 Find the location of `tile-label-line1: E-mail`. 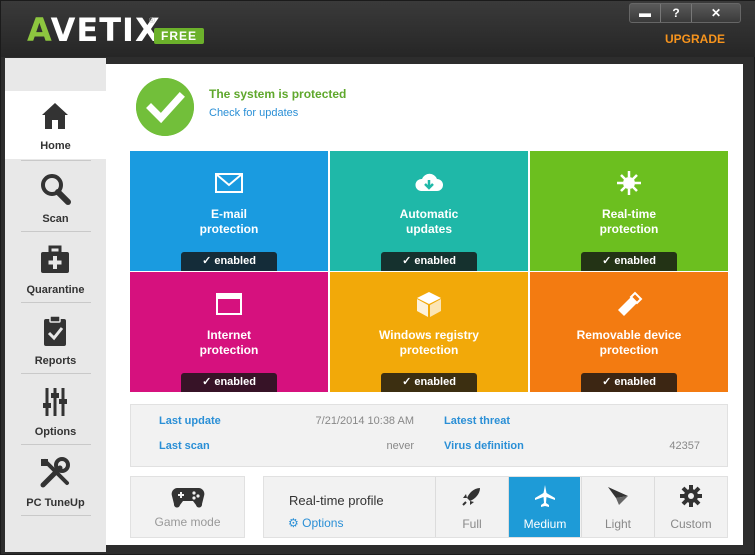

tile-label-line1: E-mail is located at coordinates (228, 214).